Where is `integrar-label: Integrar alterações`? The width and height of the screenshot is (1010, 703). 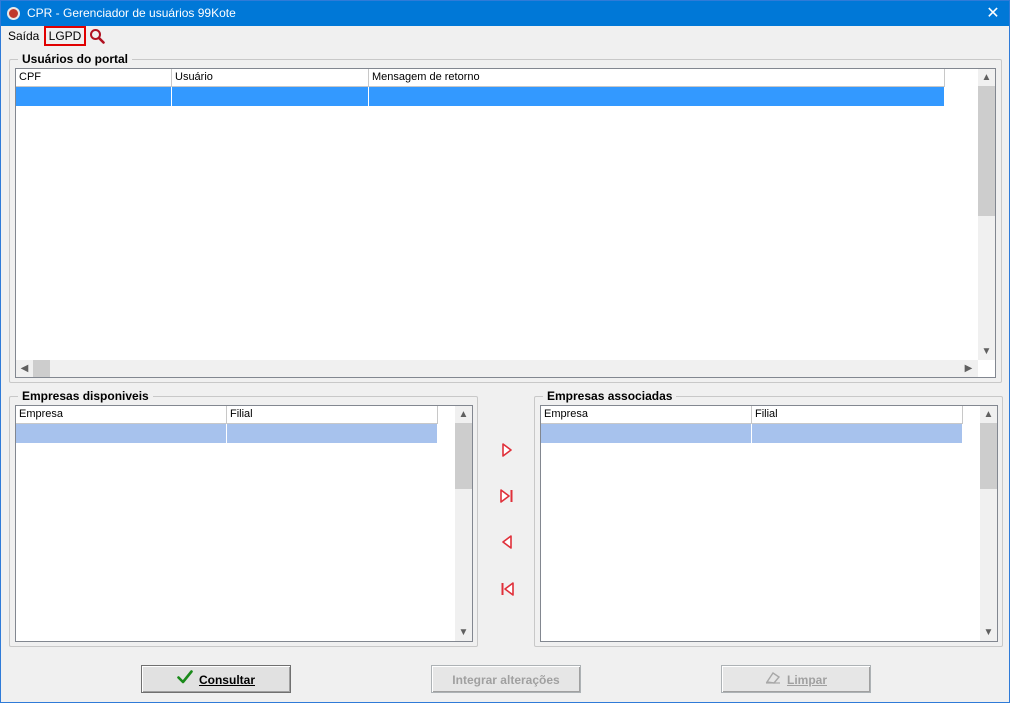
integrar-label: Integrar alterações is located at coordinates (506, 679).